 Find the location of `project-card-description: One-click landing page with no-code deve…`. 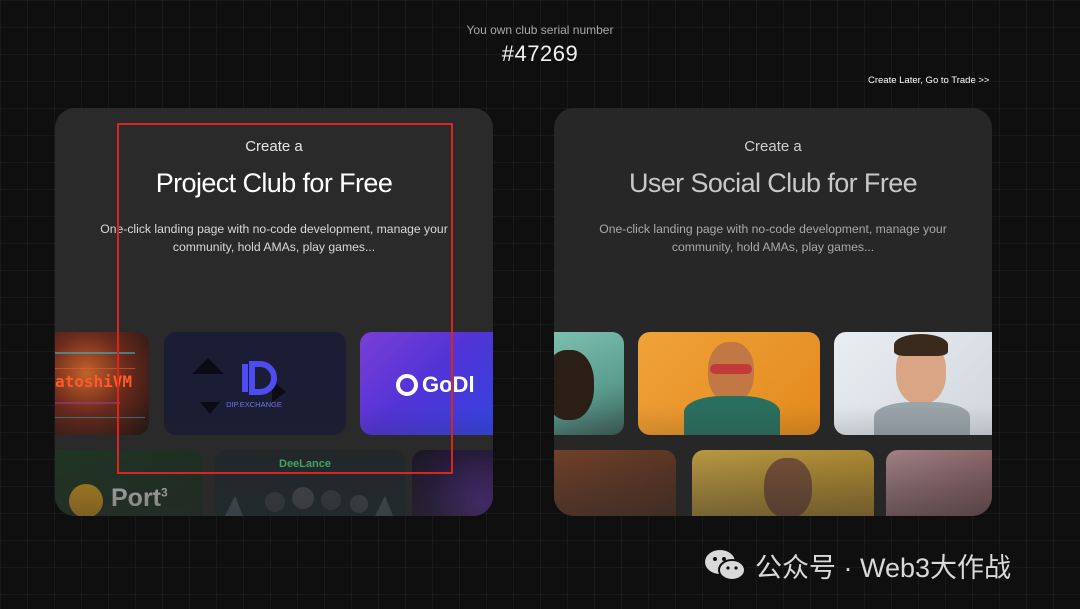

project-card-description: One-click landing page with no-code deve… is located at coordinates (274, 238).